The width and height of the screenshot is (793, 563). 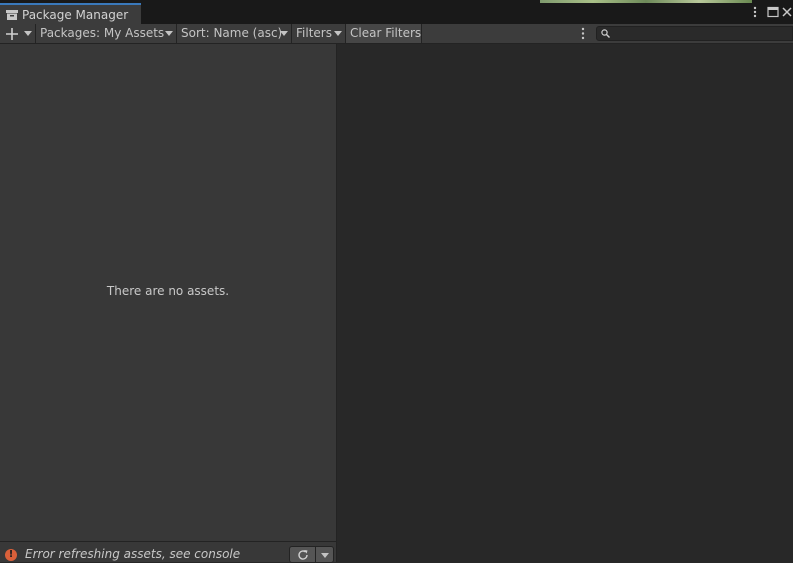 I want to click on close-icon, so click(x=787, y=12).